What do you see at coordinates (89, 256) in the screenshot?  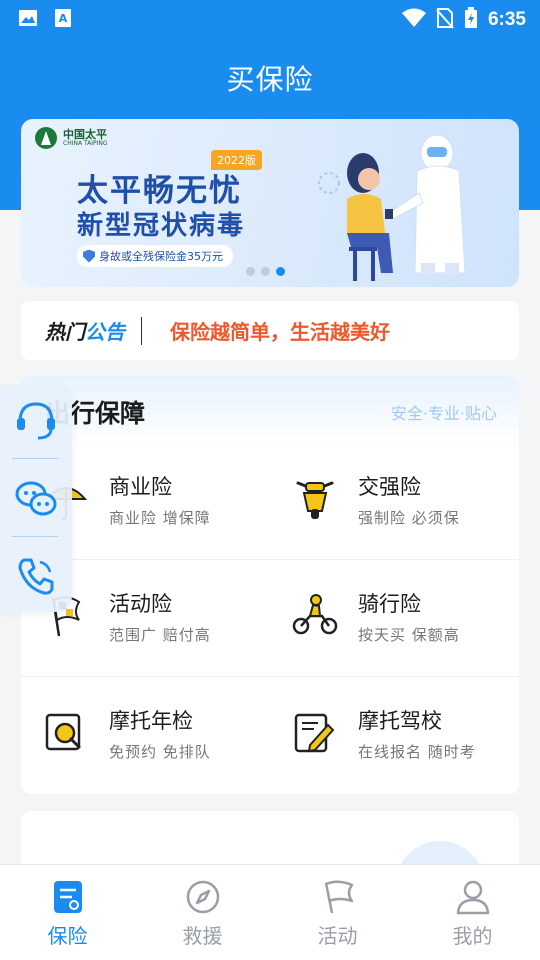 I see `shield-icon` at bounding box center [89, 256].